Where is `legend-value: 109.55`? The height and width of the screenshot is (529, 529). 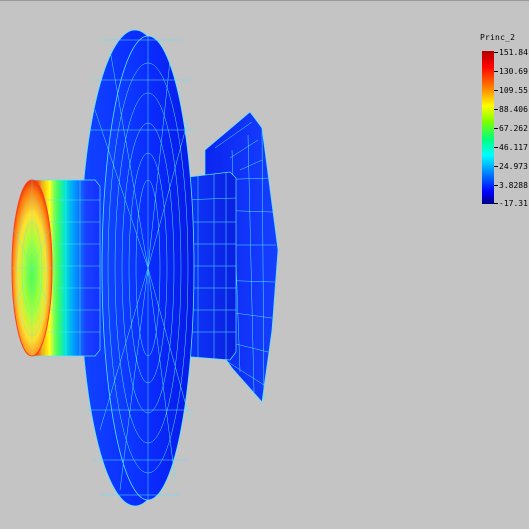 legend-value: 109.55 is located at coordinates (513, 90).